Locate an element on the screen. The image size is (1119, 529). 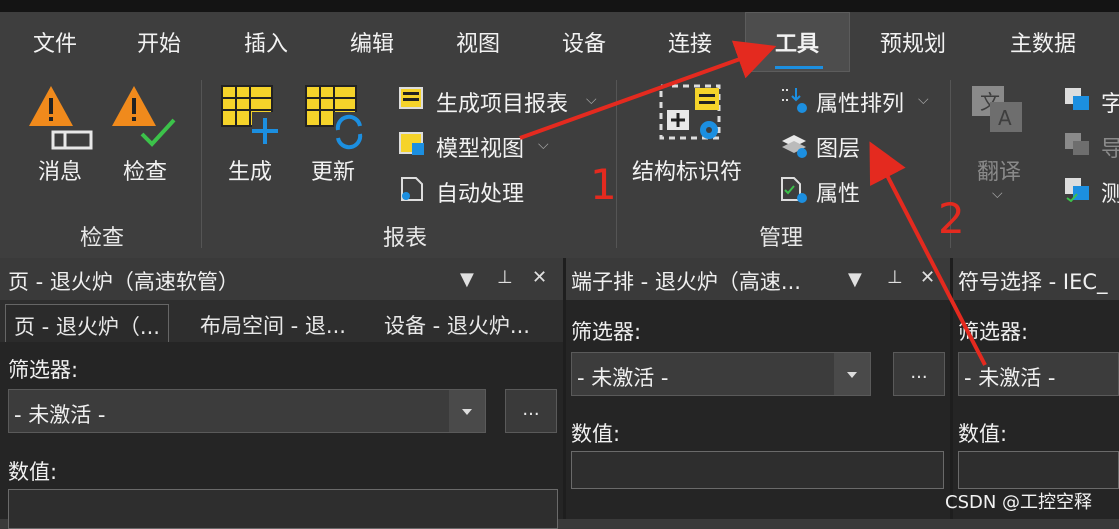
annotation-number-2: 2 is located at coordinates (951, 218).